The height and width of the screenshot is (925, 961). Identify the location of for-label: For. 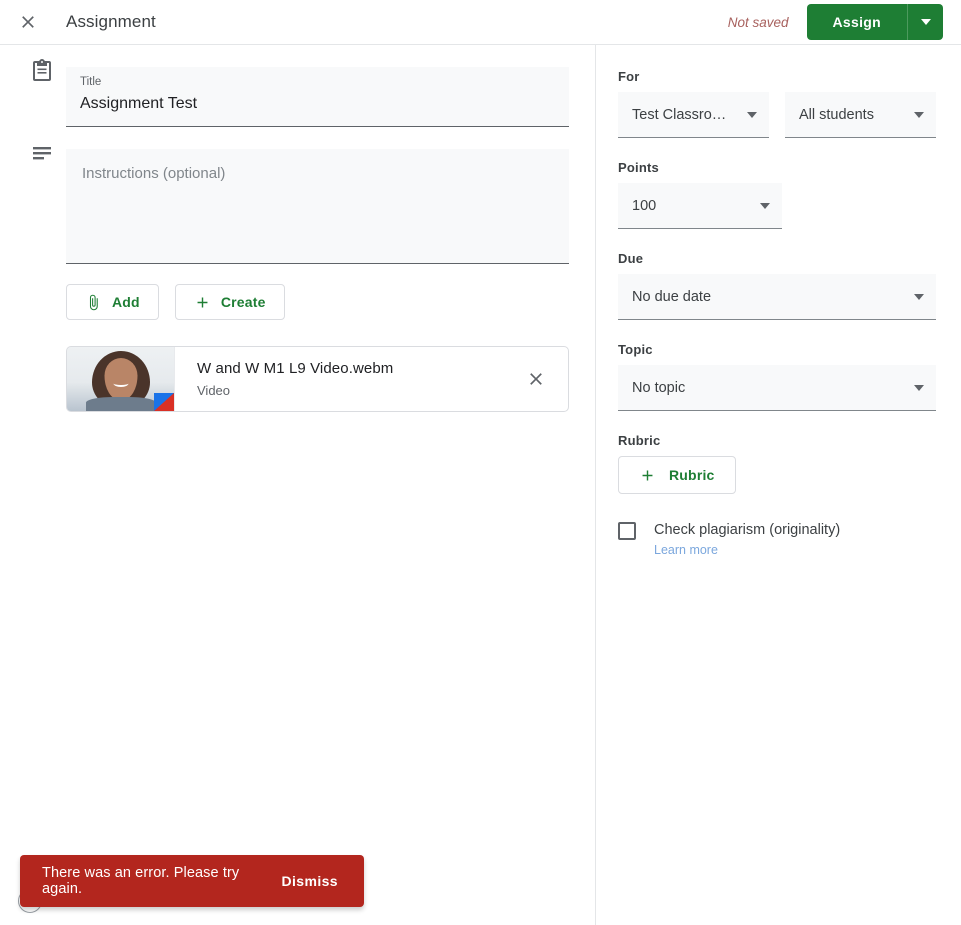
(629, 76).